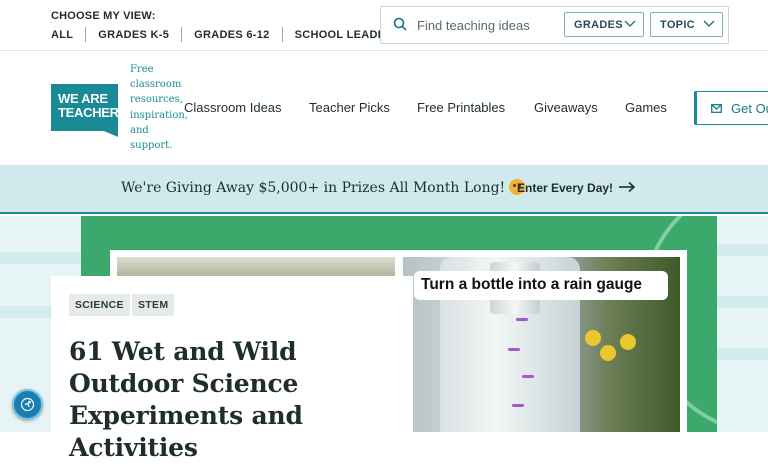 This screenshot has height=464, width=768. Describe the element at coordinates (677, 24) in the screenshot. I see `topic-dropdown-label: TOPIC` at that location.